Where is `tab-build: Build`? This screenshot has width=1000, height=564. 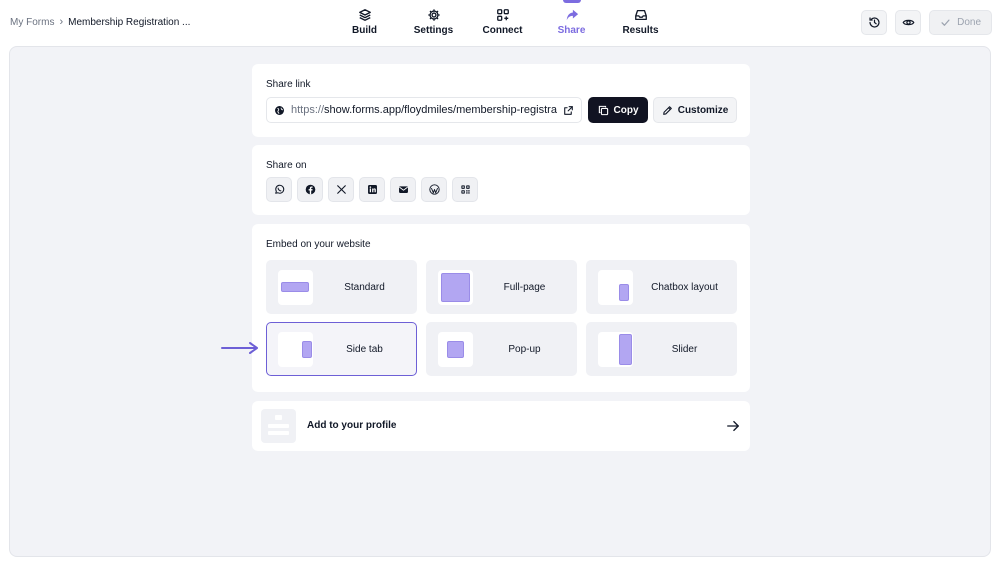 tab-build: Build is located at coordinates (364, 23).